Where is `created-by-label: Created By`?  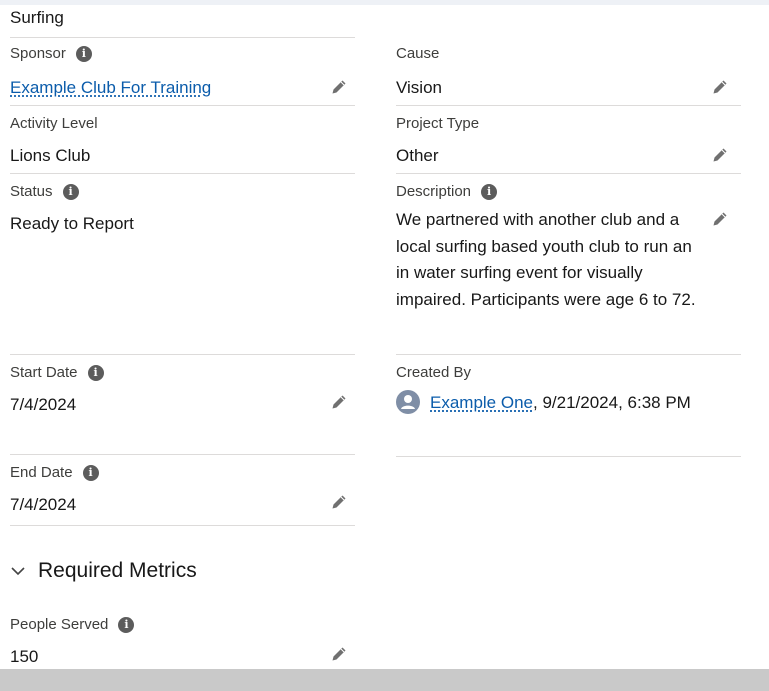
created-by-label: Created By is located at coordinates (434, 372).